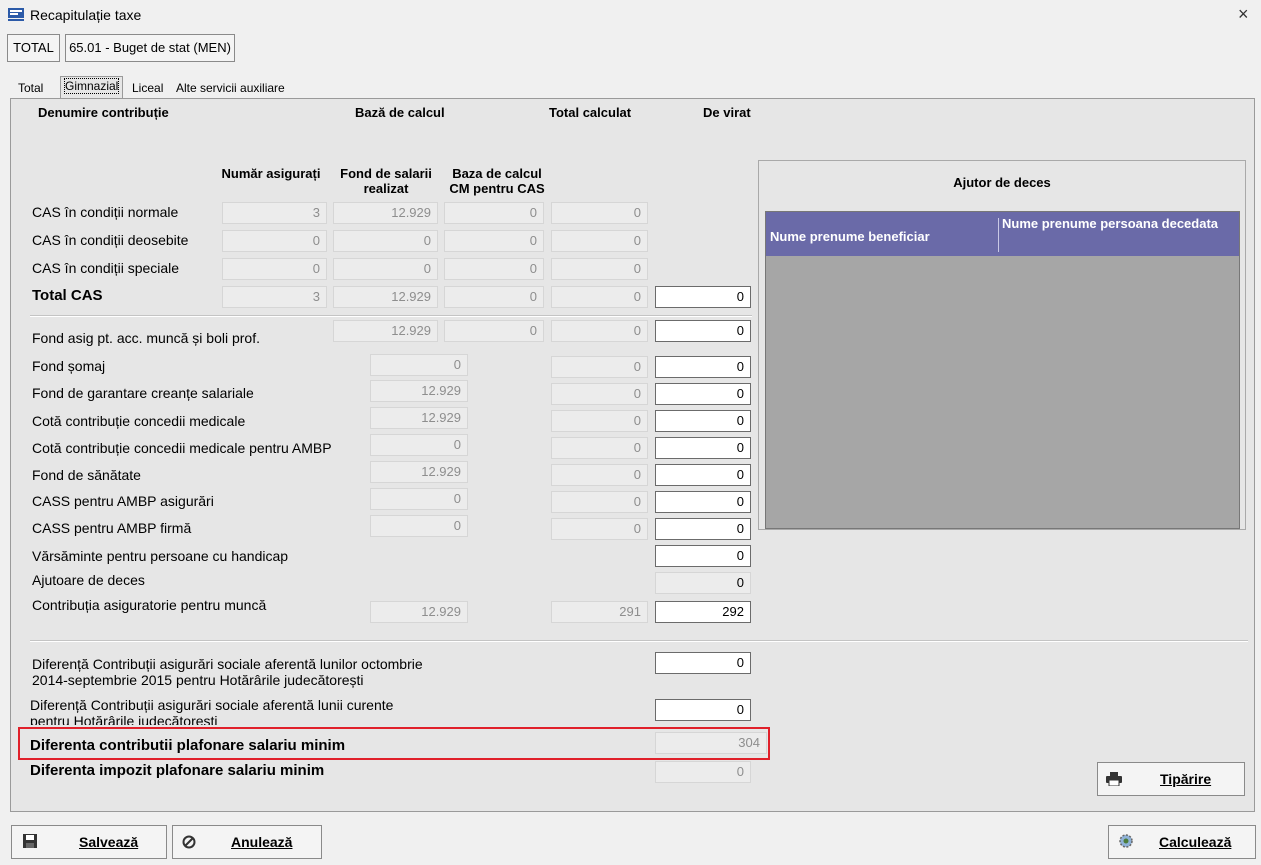 The image size is (1261, 865). What do you see at coordinates (419, 472) in the screenshot?
I see `fond-sanatate-baza: 12.929` at bounding box center [419, 472].